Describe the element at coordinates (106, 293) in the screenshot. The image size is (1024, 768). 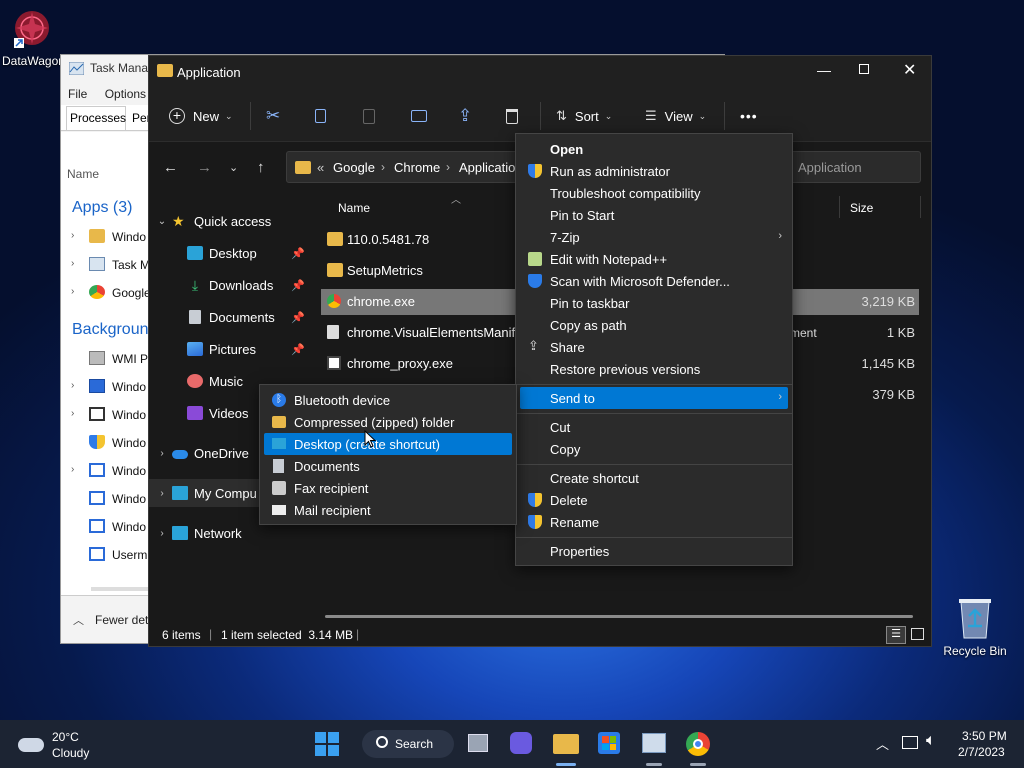
I see `process-row: › Google` at that location.